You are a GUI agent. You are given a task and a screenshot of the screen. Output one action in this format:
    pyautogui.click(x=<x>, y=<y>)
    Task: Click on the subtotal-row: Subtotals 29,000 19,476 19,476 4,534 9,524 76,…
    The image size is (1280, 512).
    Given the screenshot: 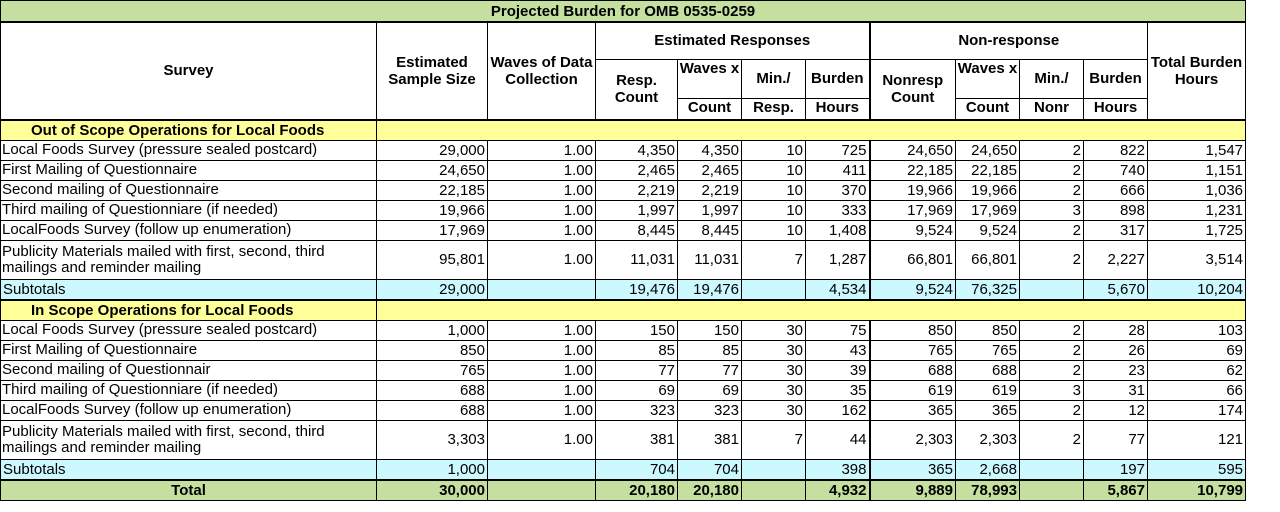 What is the action you would take?
    pyautogui.click(x=623, y=289)
    